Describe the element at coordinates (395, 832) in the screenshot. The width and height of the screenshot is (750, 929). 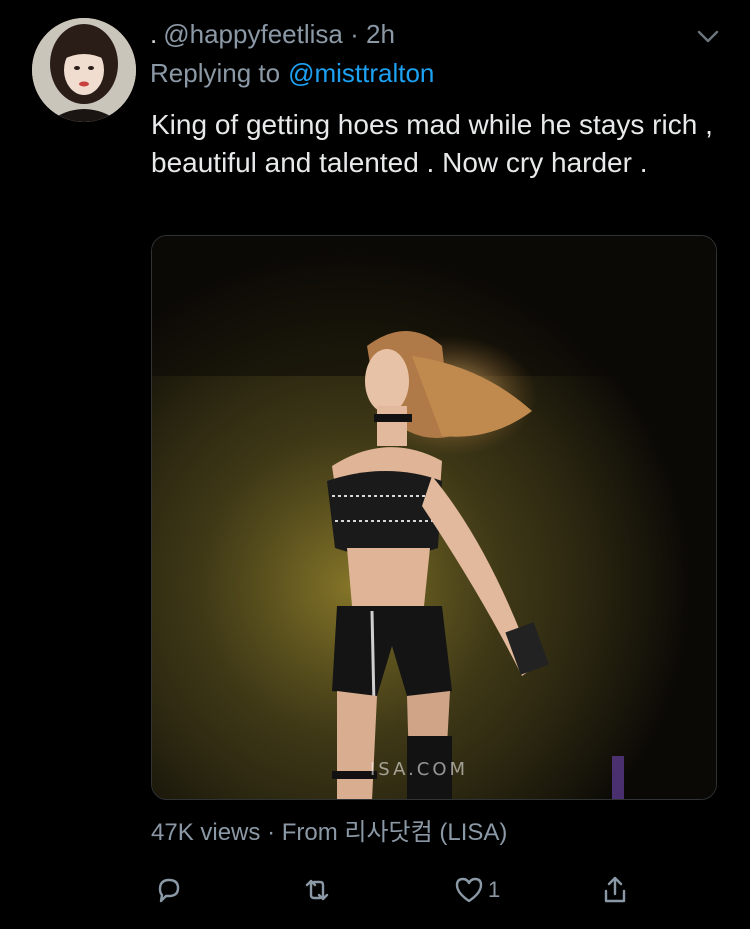
I see `media-source: From 리사닷컴 (LISA)` at that location.